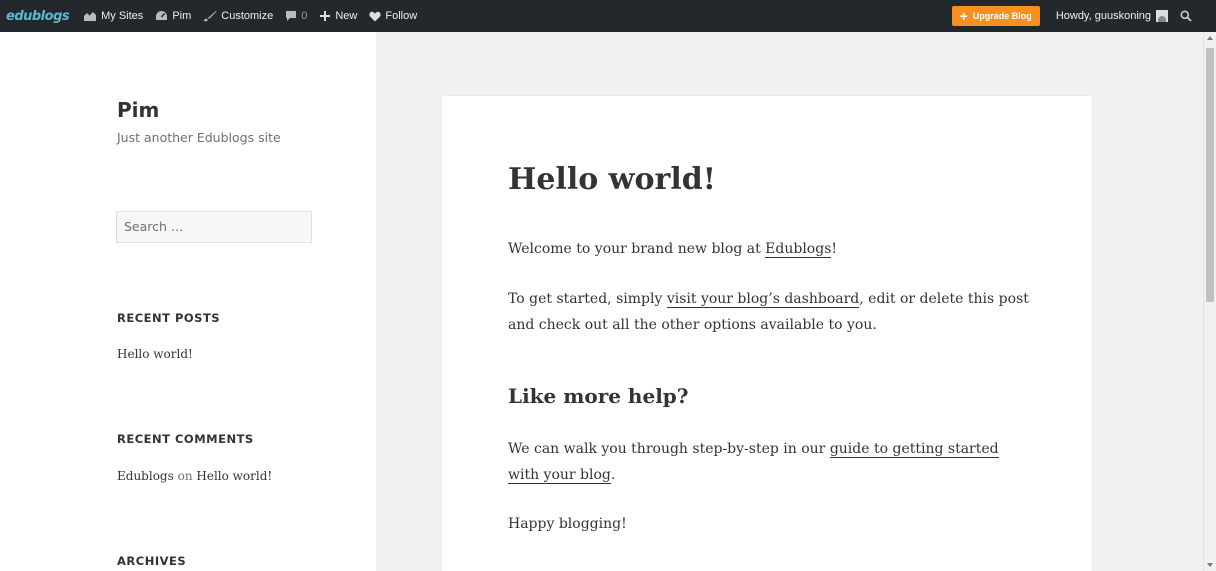 The width and height of the screenshot is (1216, 571). Describe the element at coordinates (194, 476) in the screenshot. I see `recent-comment-item: Edublogs on Hello world!` at that location.